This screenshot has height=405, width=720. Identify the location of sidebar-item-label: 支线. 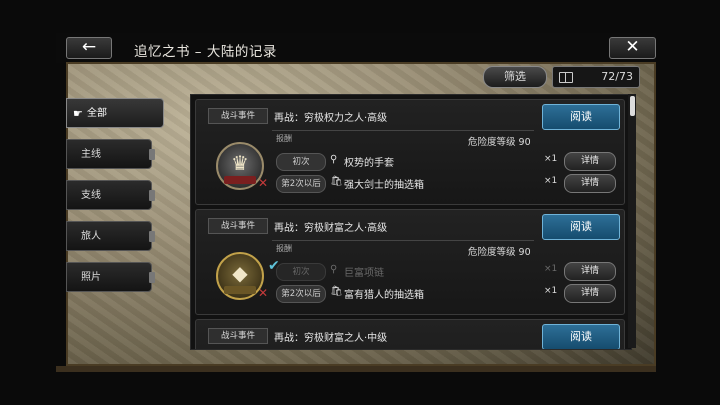
(91, 195).